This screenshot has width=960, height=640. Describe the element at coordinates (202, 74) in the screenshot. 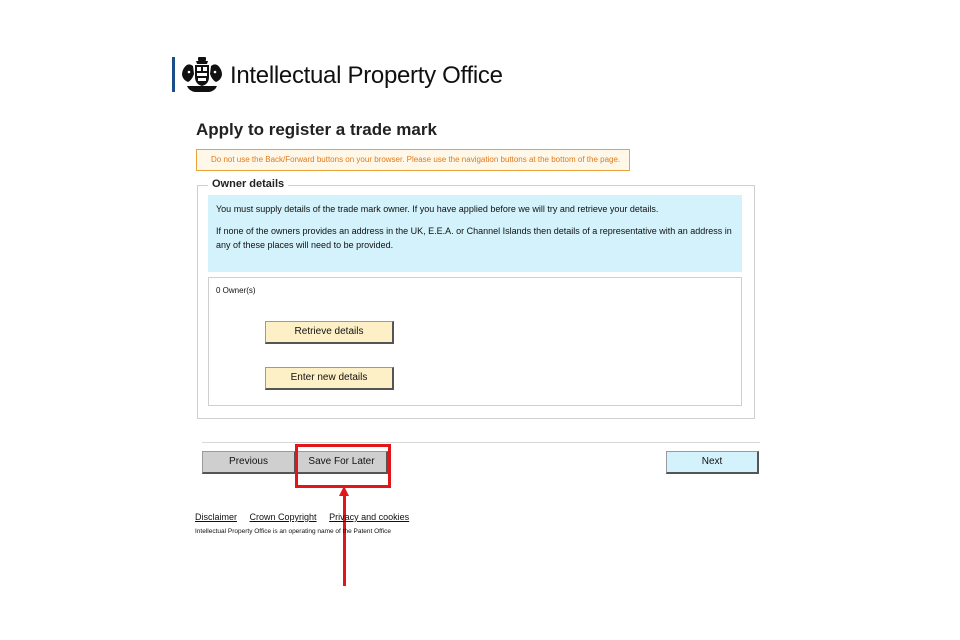

I see `royal-coat-of-arms-icon` at that location.